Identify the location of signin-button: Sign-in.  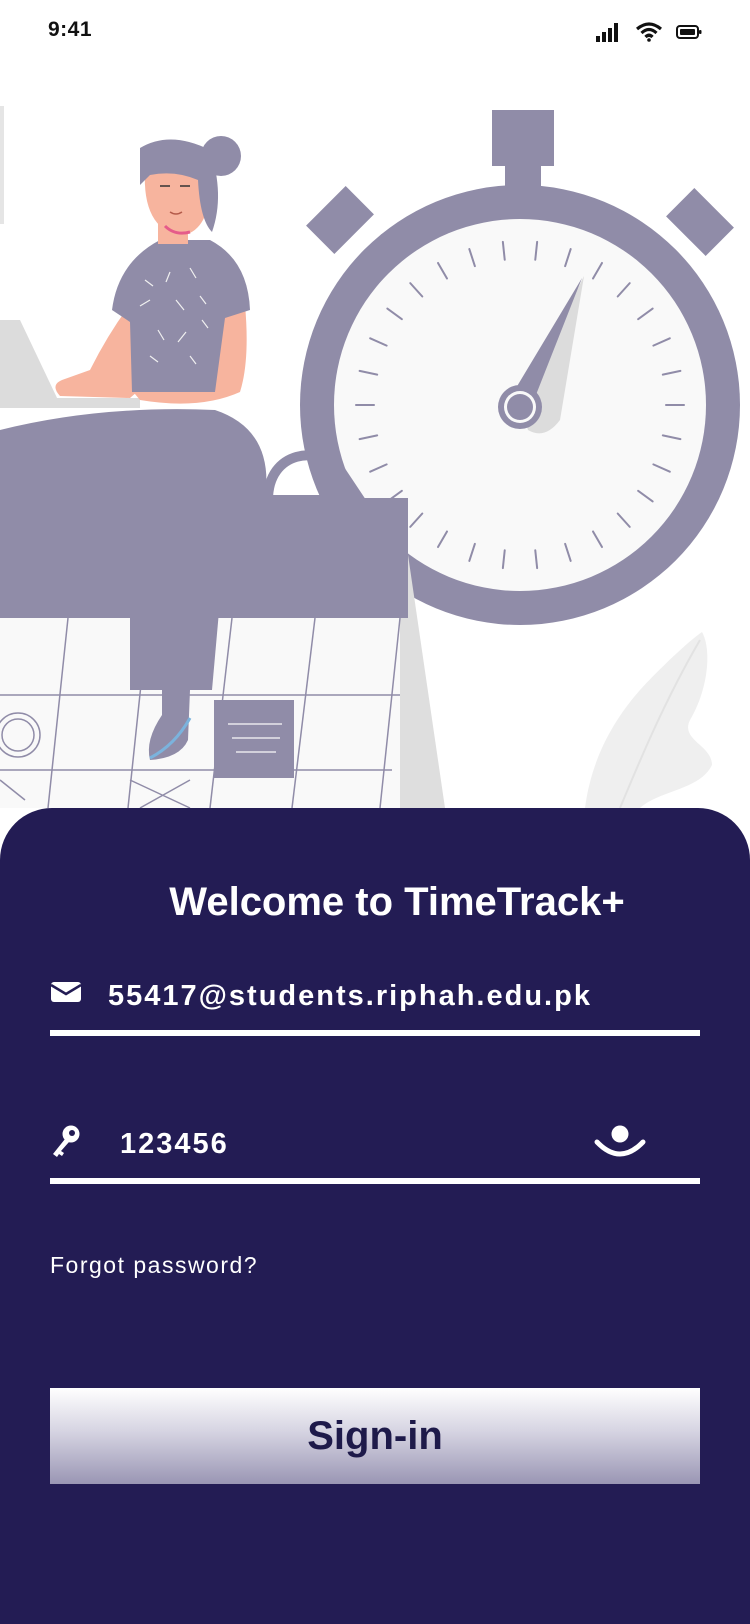
(375, 1436).